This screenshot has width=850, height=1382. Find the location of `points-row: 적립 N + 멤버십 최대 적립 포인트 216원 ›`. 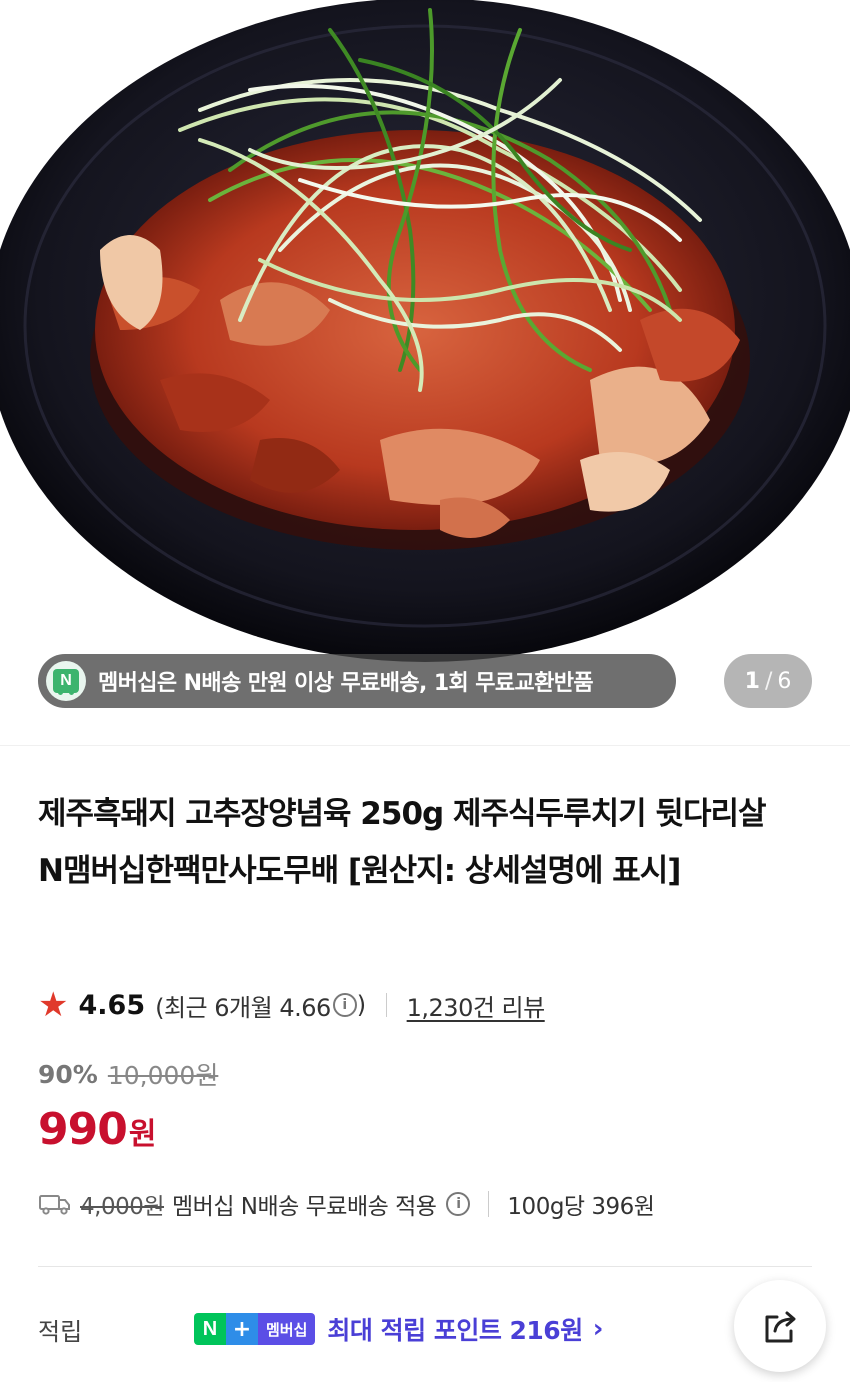

points-row: 적립 N + 멤버십 최대 적립 포인트 216원 › is located at coordinates (433, 1329).